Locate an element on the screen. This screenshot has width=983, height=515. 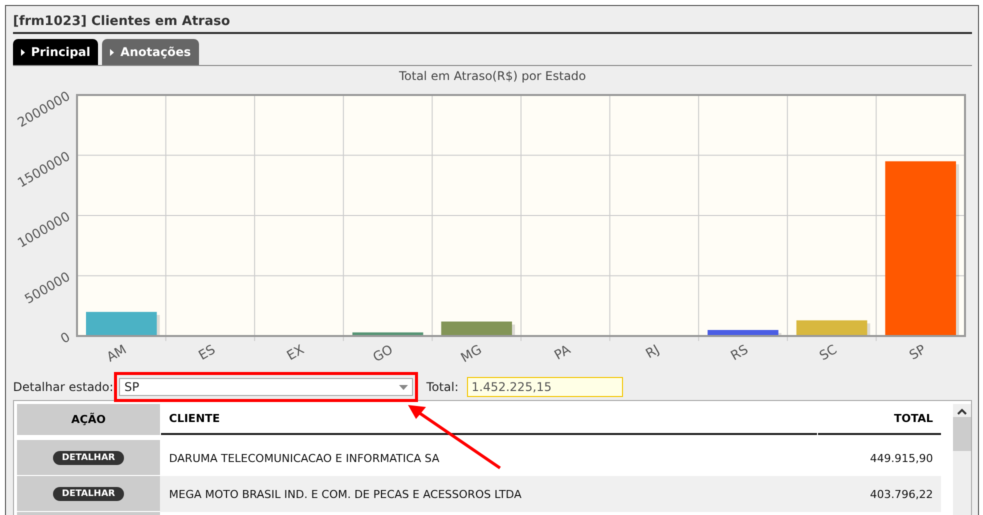
table-cell: MEGA MOTO BRASIL IND. E COM. DE PECAS E ACESSOROS LTDA is located at coordinates (345, 494).